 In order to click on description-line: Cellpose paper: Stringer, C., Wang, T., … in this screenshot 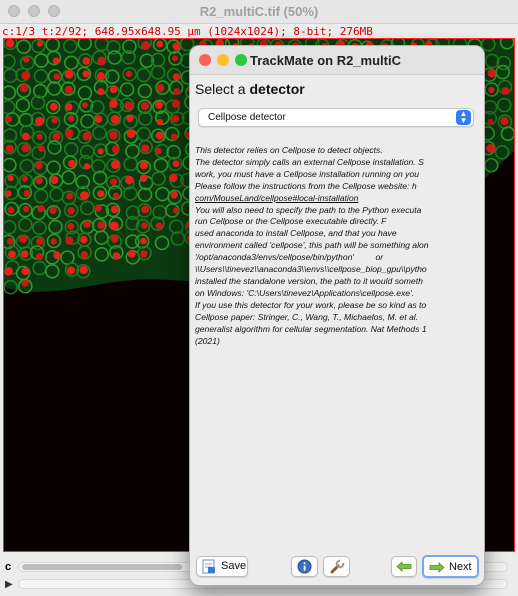, I will do `click(307, 316)`.